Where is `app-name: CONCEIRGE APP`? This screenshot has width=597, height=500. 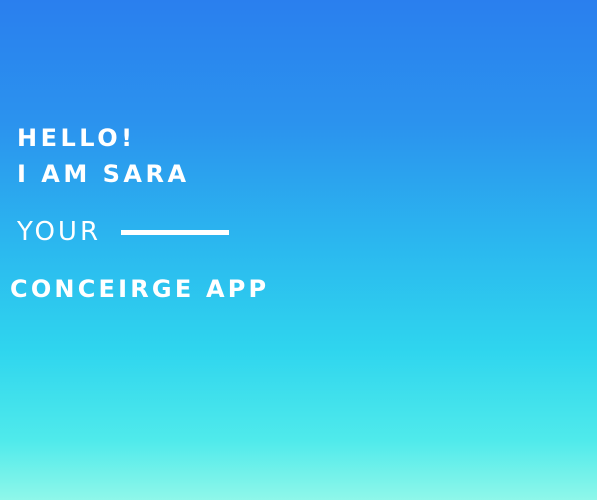 app-name: CONCEIRGE APP is located at coordinates (140, 289).